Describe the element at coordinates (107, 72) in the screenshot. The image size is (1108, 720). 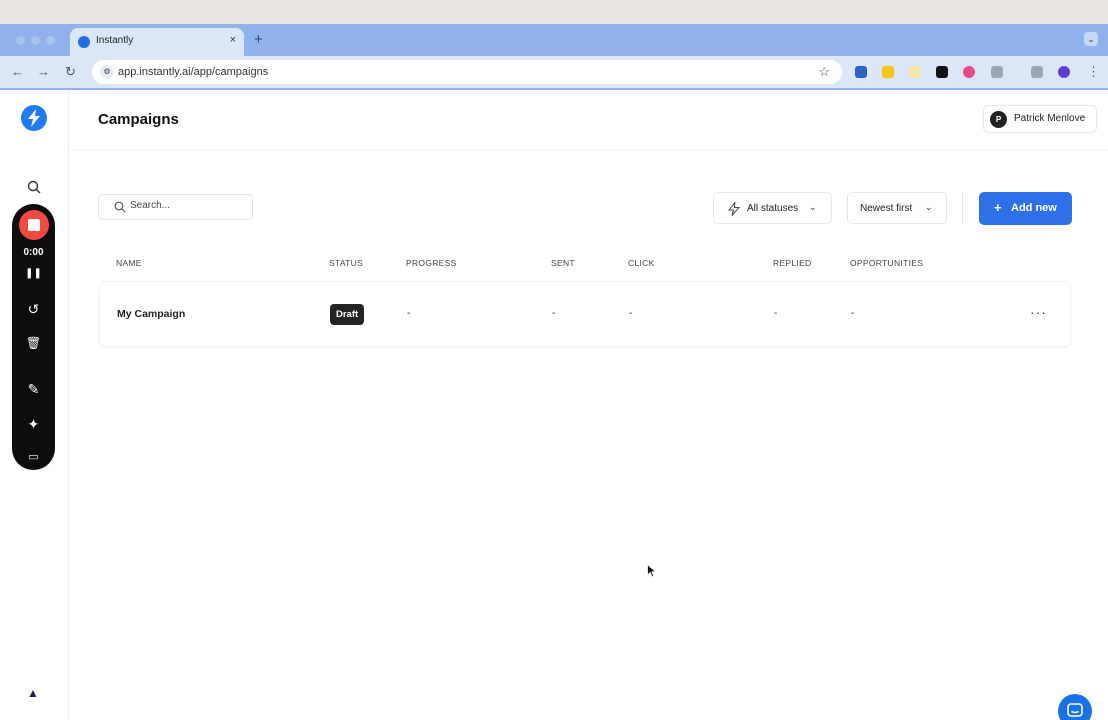
I see `site-info-icon: ⚙` at that location.